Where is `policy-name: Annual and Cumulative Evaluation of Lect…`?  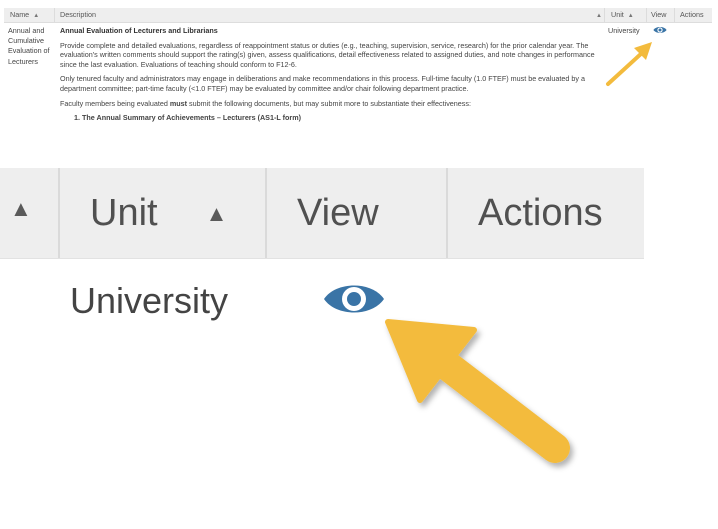
policy-name: Annual and Cumulative Evaluation of Lect… is located at coordinates (29, 46).